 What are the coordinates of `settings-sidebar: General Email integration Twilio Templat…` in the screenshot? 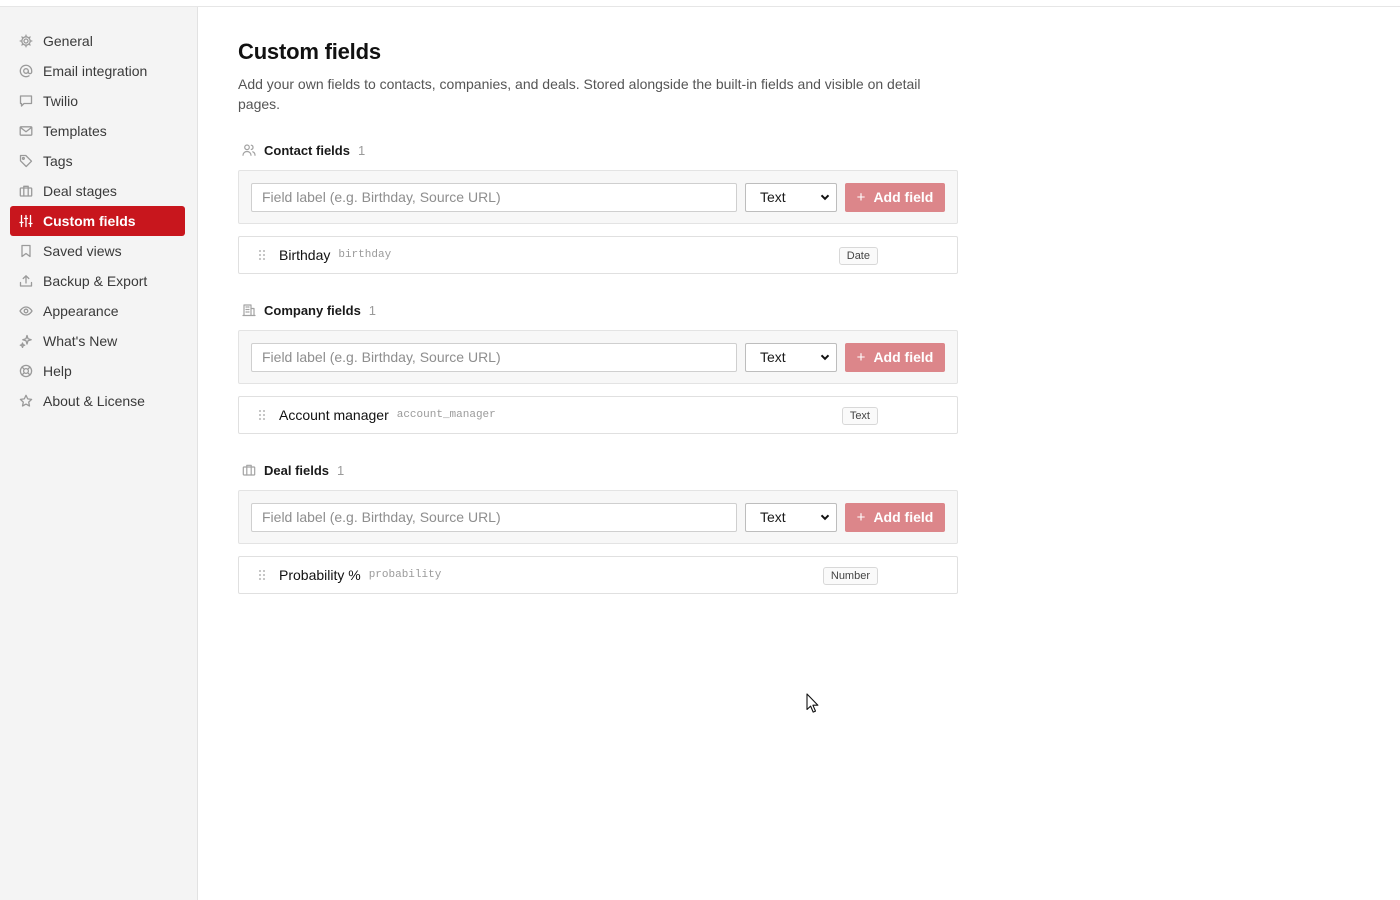 It's located at (99, 453).